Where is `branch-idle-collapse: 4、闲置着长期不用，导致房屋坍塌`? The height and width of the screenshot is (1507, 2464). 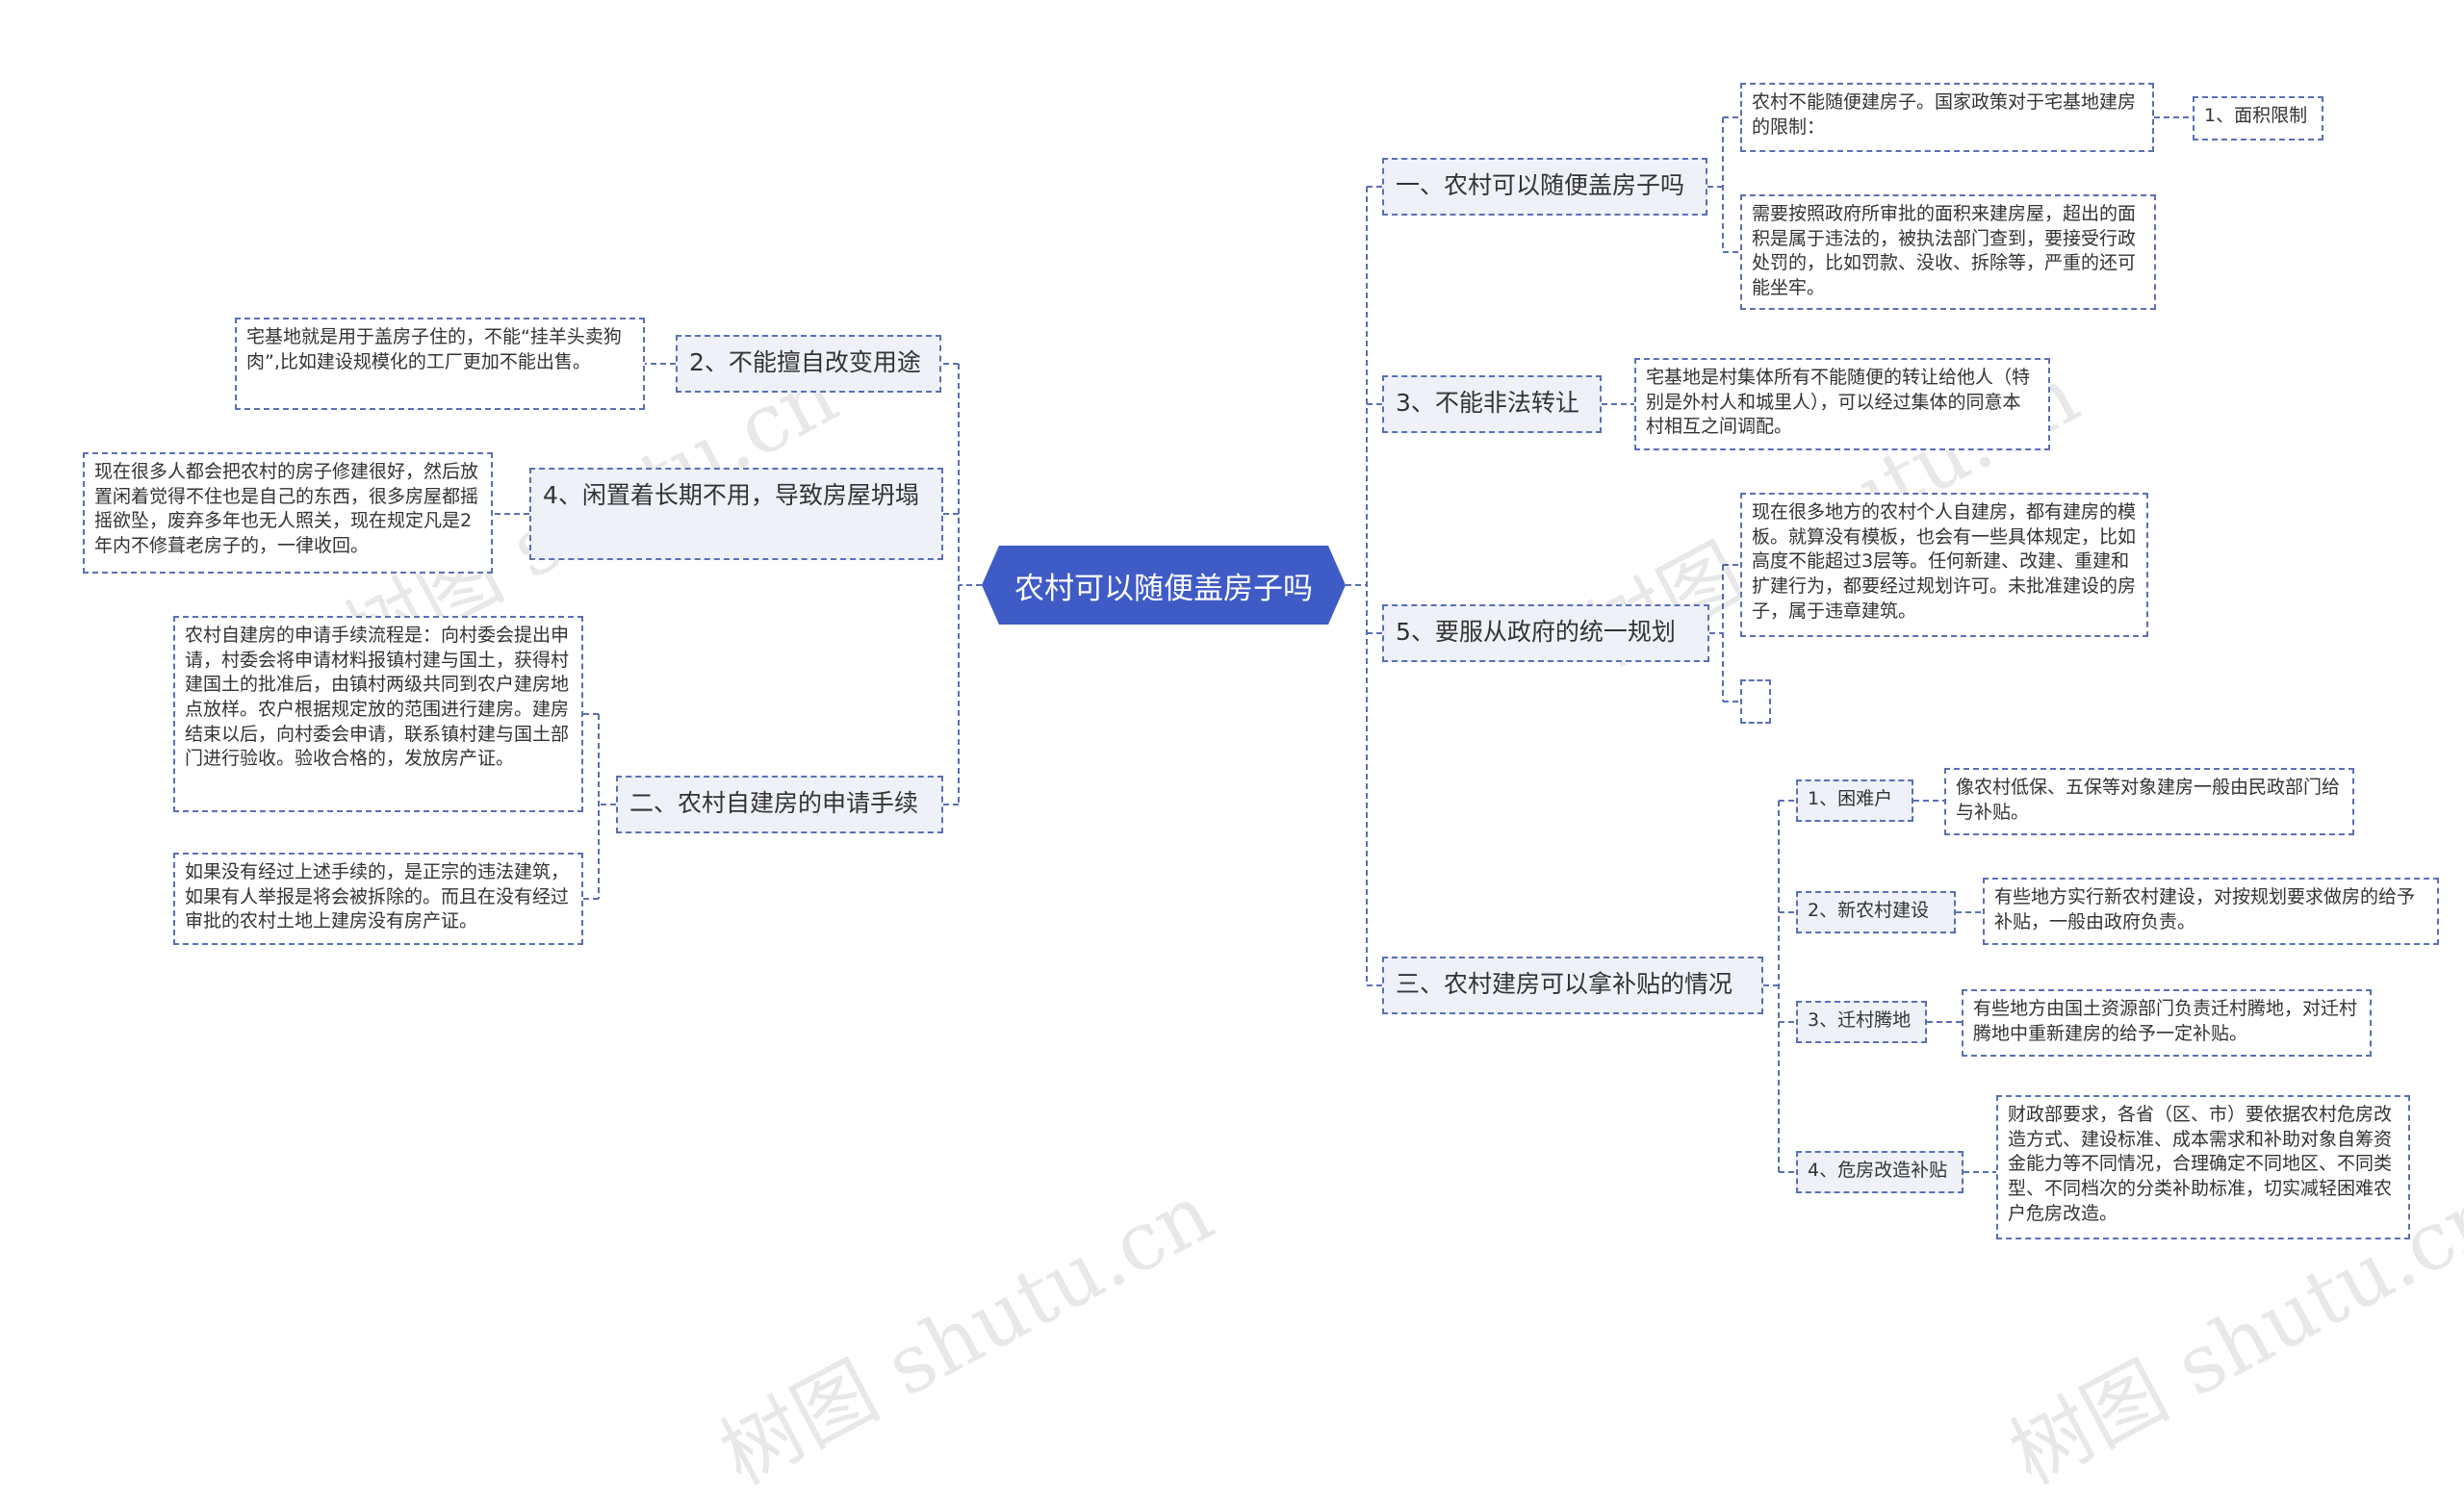 branch-idle-collapse: 4、闲置着长期不用，导致房屋坍塌 is located at coordinates (736, 514).